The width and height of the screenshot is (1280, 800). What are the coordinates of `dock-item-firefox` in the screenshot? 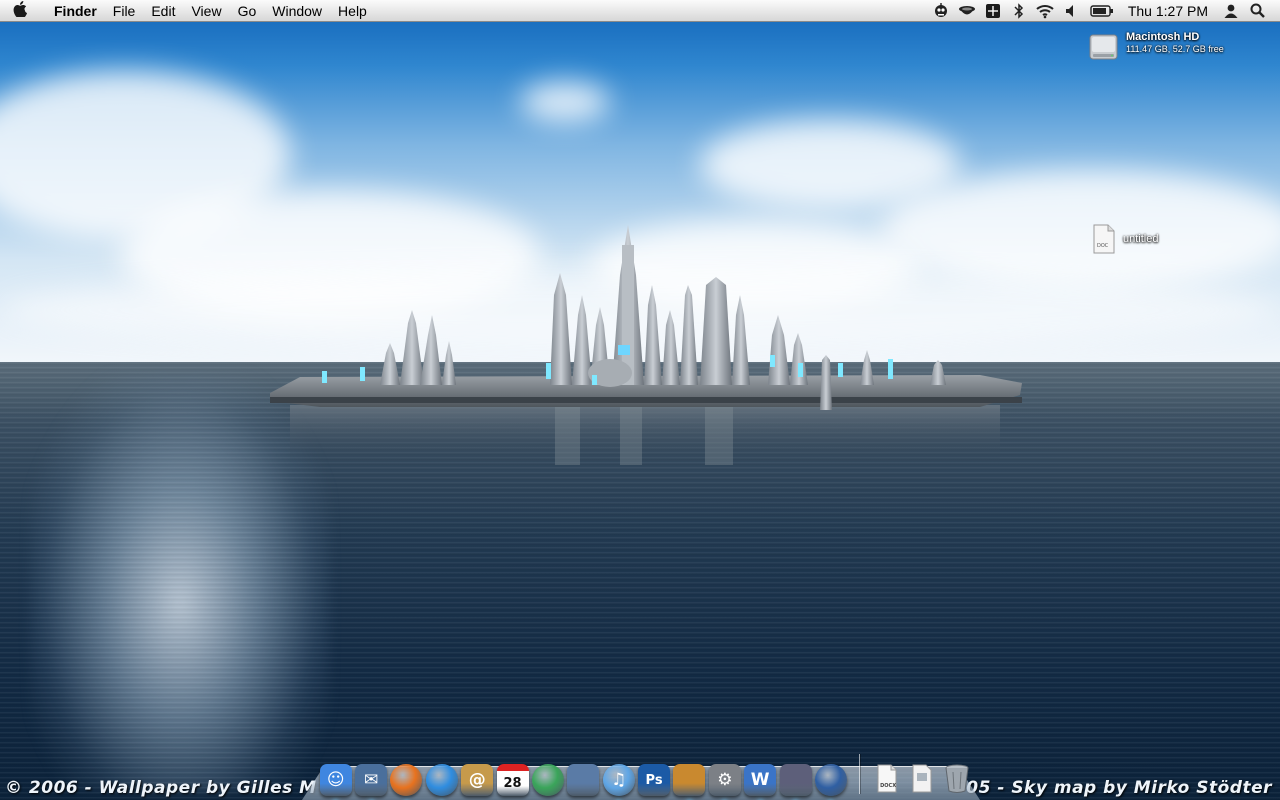 It's located at (406, 780).